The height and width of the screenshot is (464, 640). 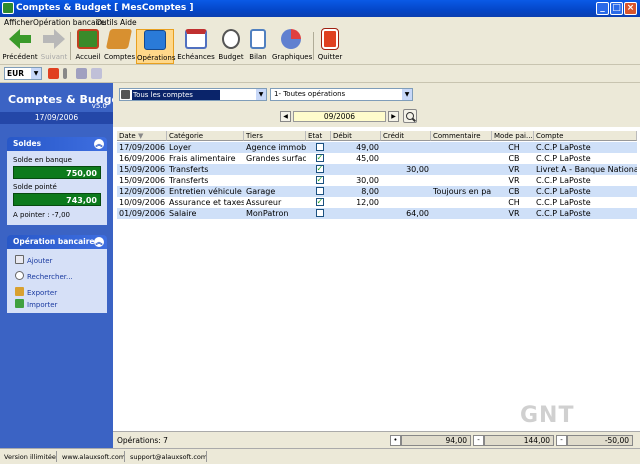 I want to click on exporter-link: Exporter, so click(x=36, y=292).